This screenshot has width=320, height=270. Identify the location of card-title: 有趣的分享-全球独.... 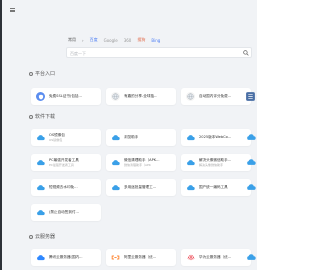
(141, 96).